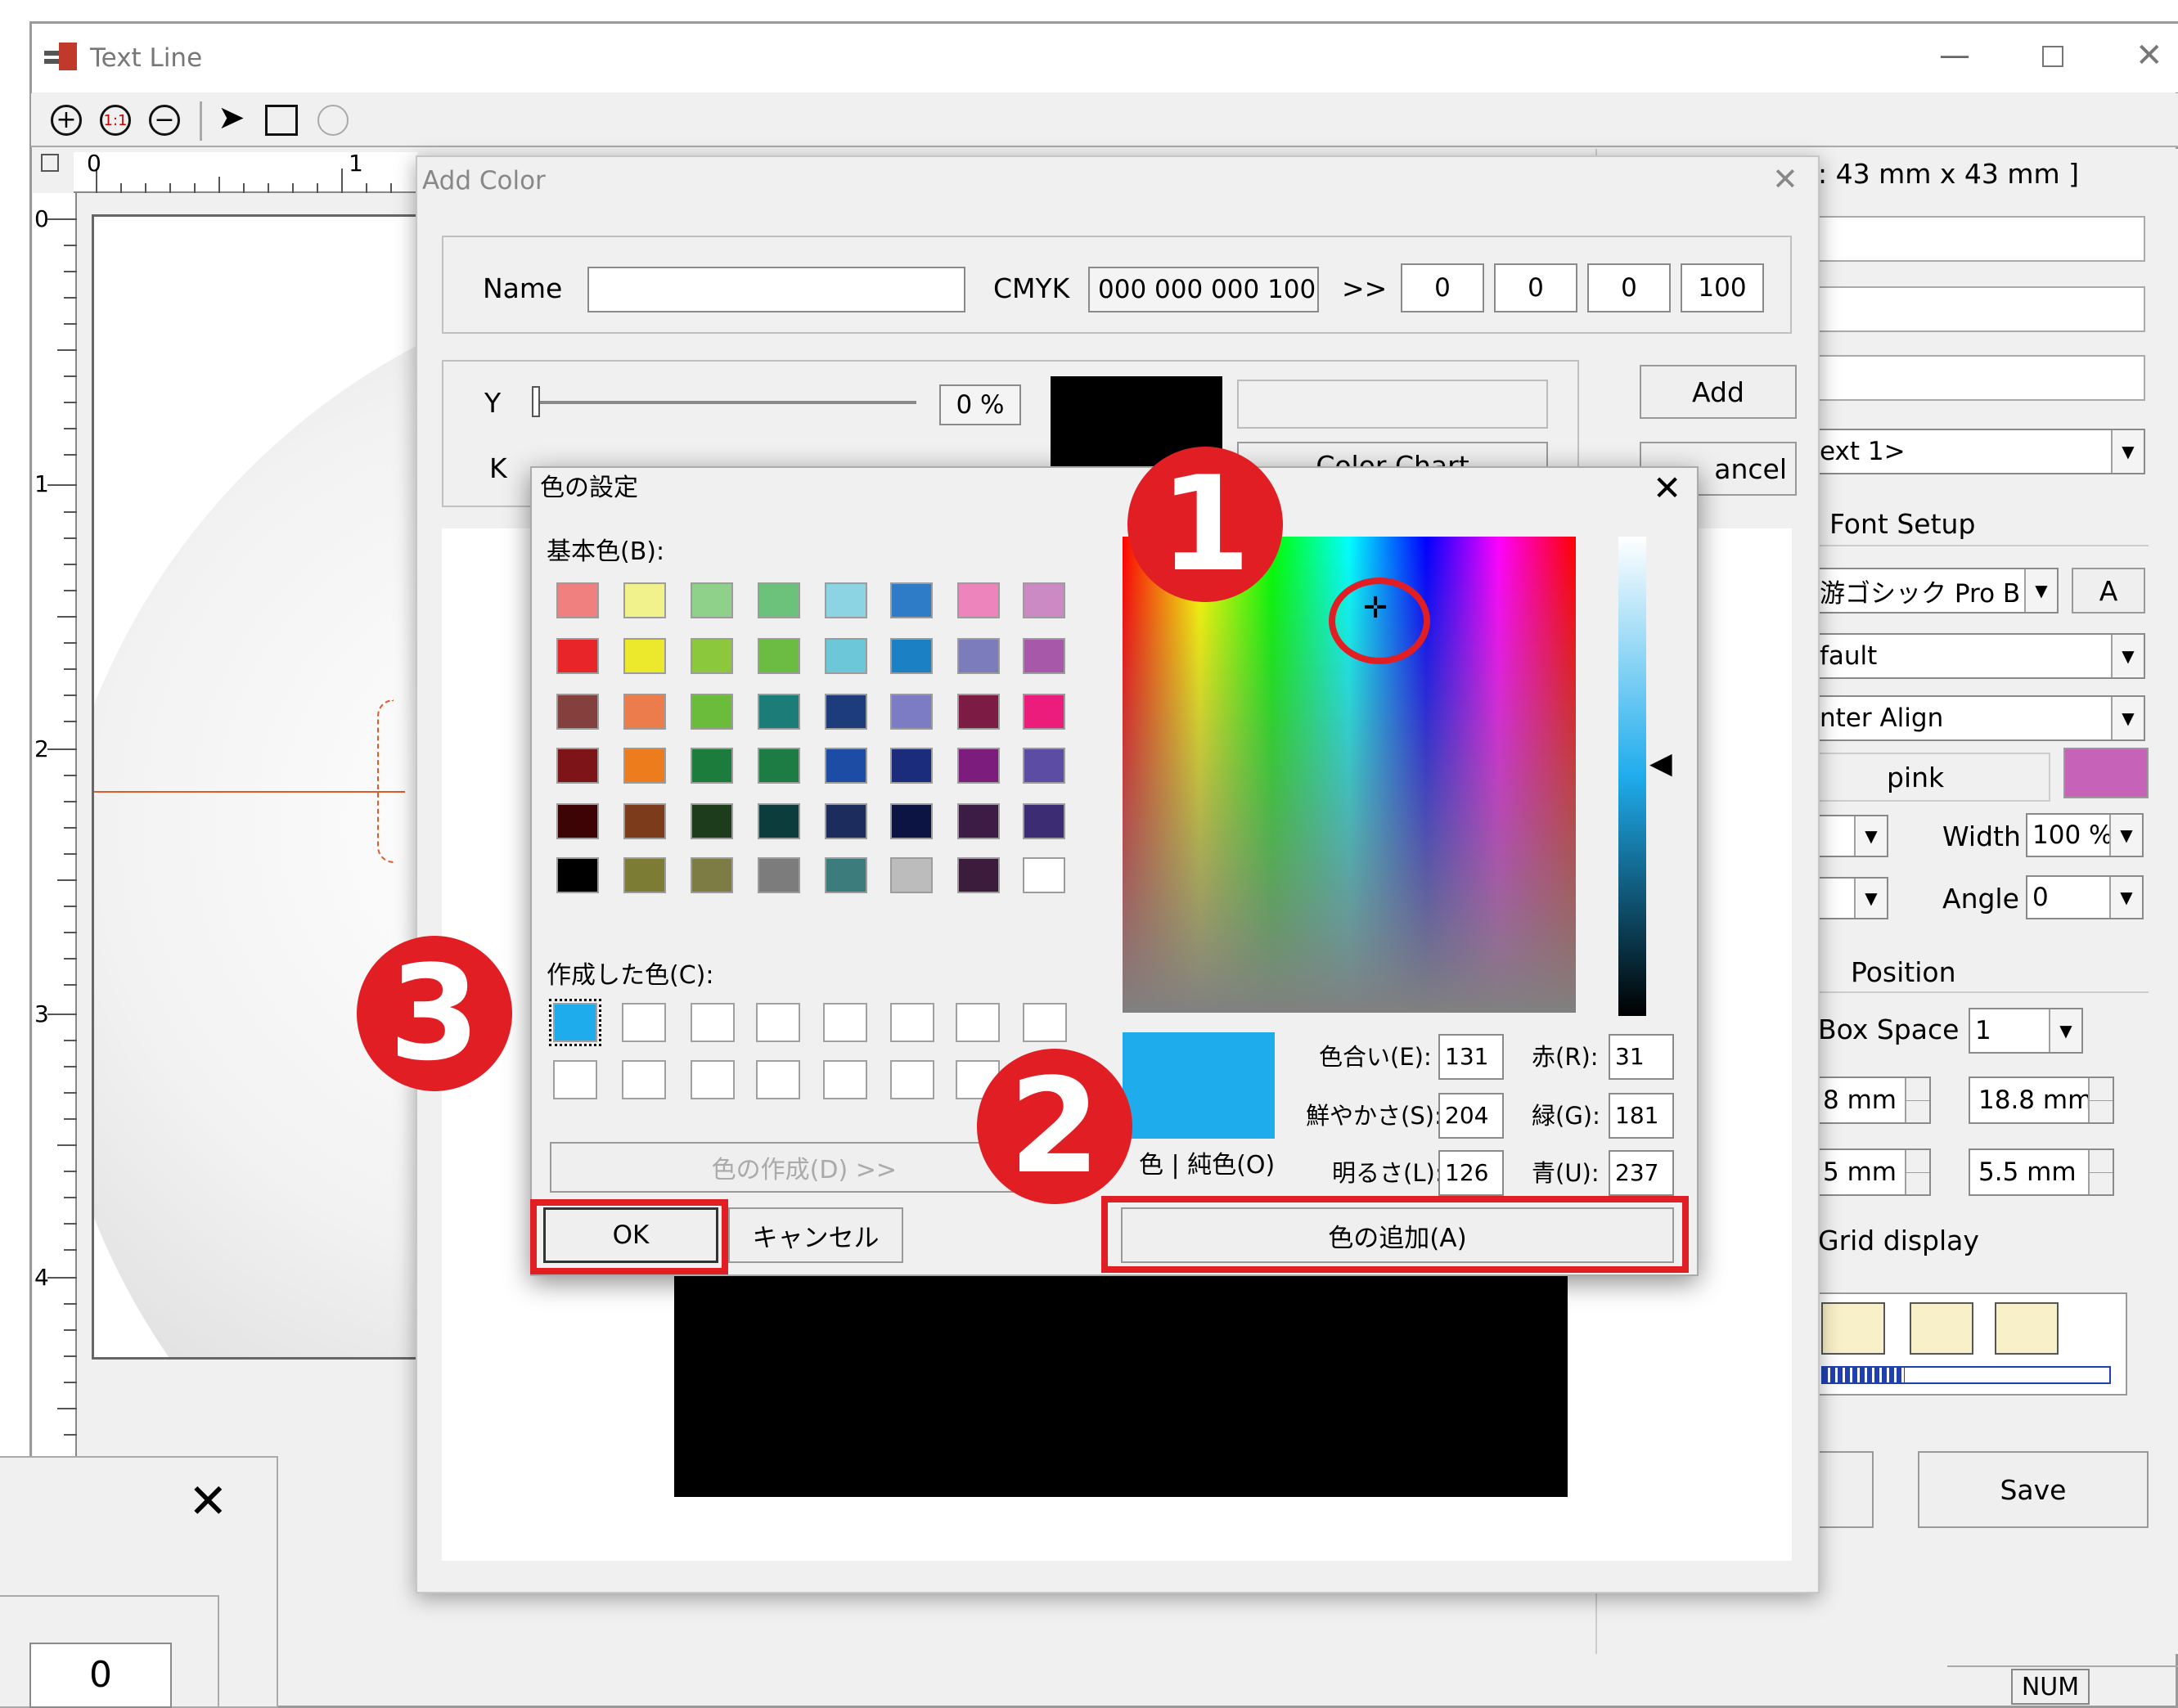 This screenshot has width=2178, height=1708. What do you see at coordinates (776, 289) in the screenshot?
I see `name-input` at bounding box center [776, 289].